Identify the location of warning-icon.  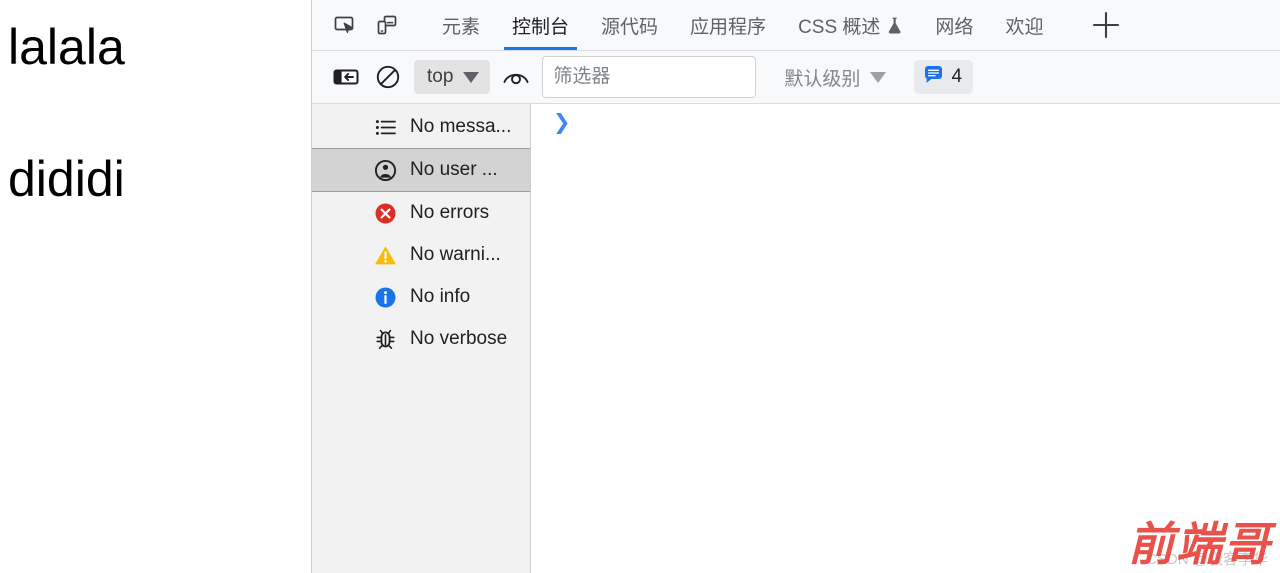
(385, 255).